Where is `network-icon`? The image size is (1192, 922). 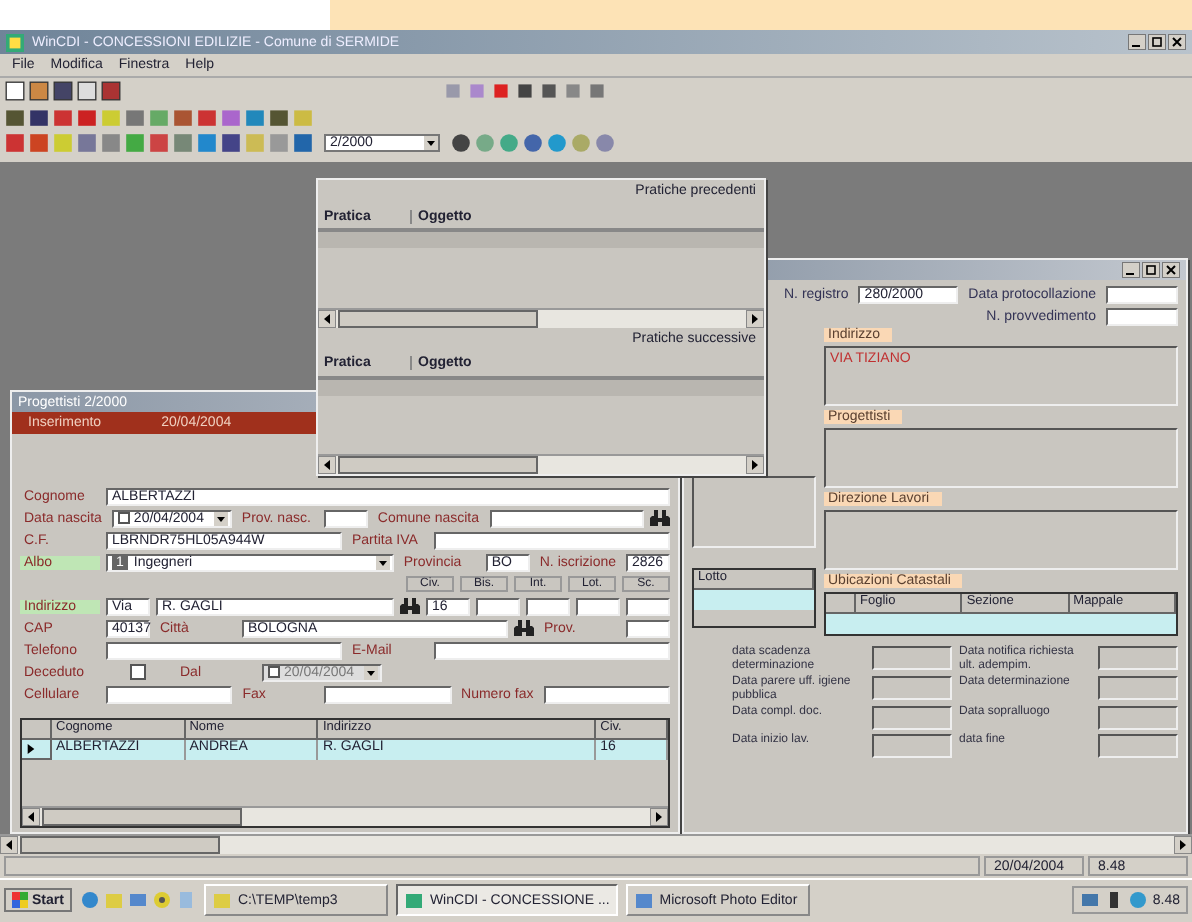 network-icon is located at coordinates (1090, 900).